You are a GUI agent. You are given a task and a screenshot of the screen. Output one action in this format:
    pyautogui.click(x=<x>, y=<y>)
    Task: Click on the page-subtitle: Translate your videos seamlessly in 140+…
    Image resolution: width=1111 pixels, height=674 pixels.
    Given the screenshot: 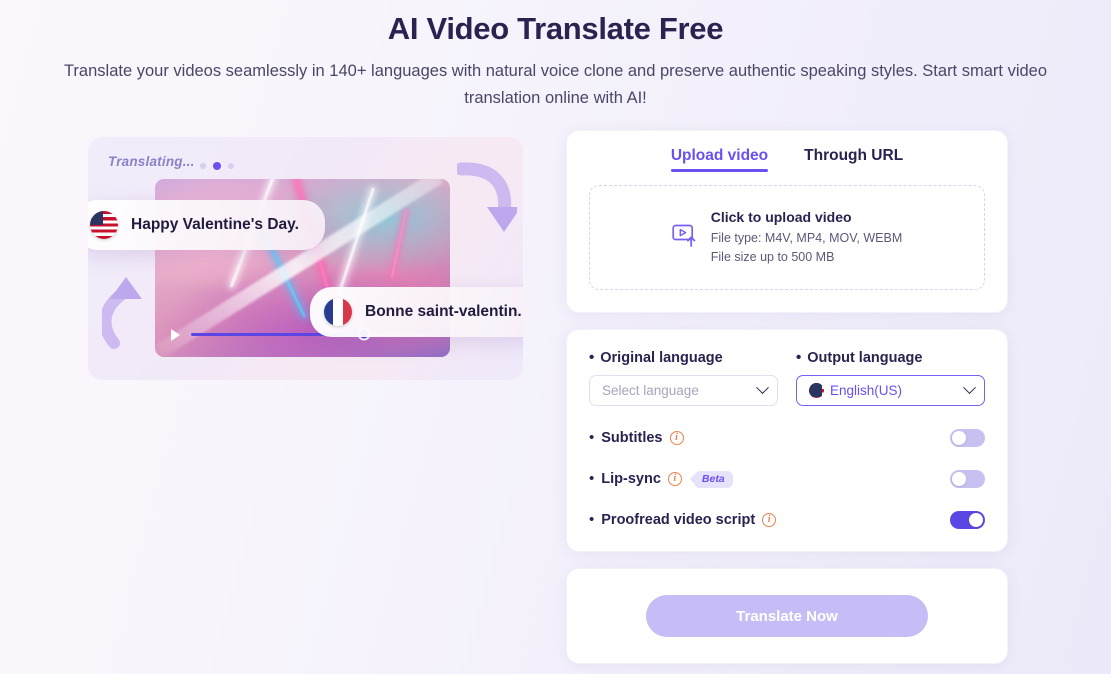 What is the action you would take?
    pyautogui.click(x=555, y=84)
    